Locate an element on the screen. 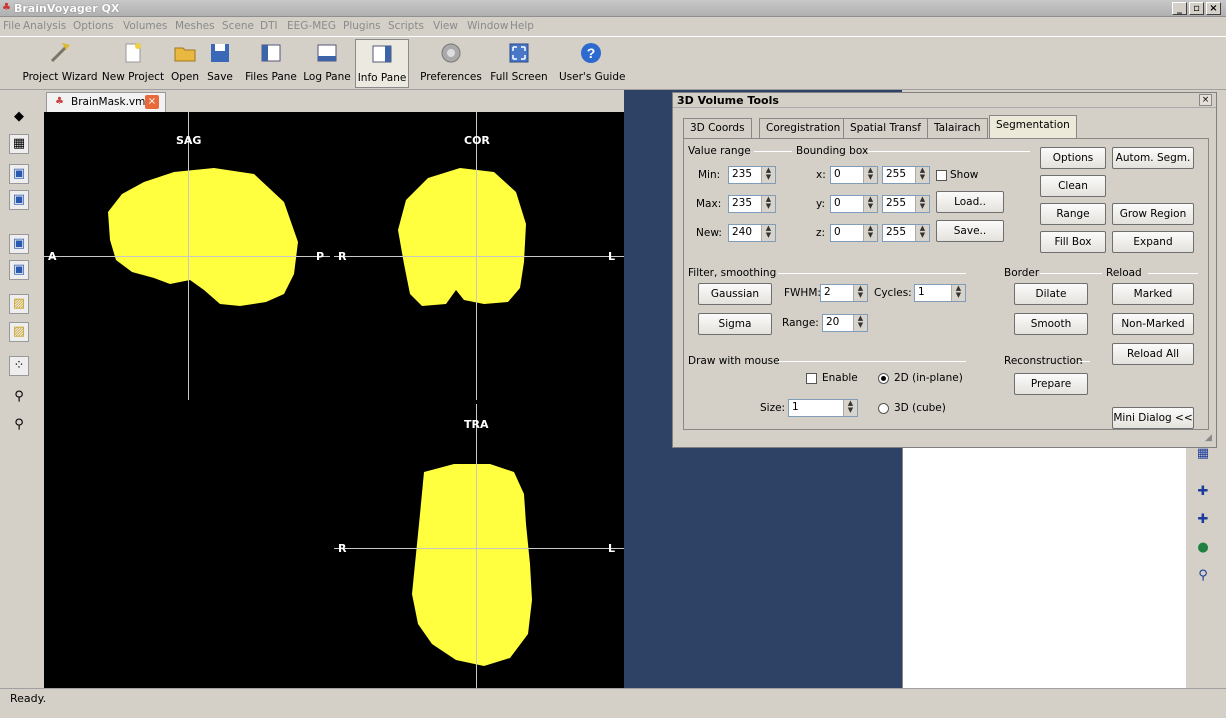  resize-grip-icon: ◢ is located at coordinates (1208, 438).